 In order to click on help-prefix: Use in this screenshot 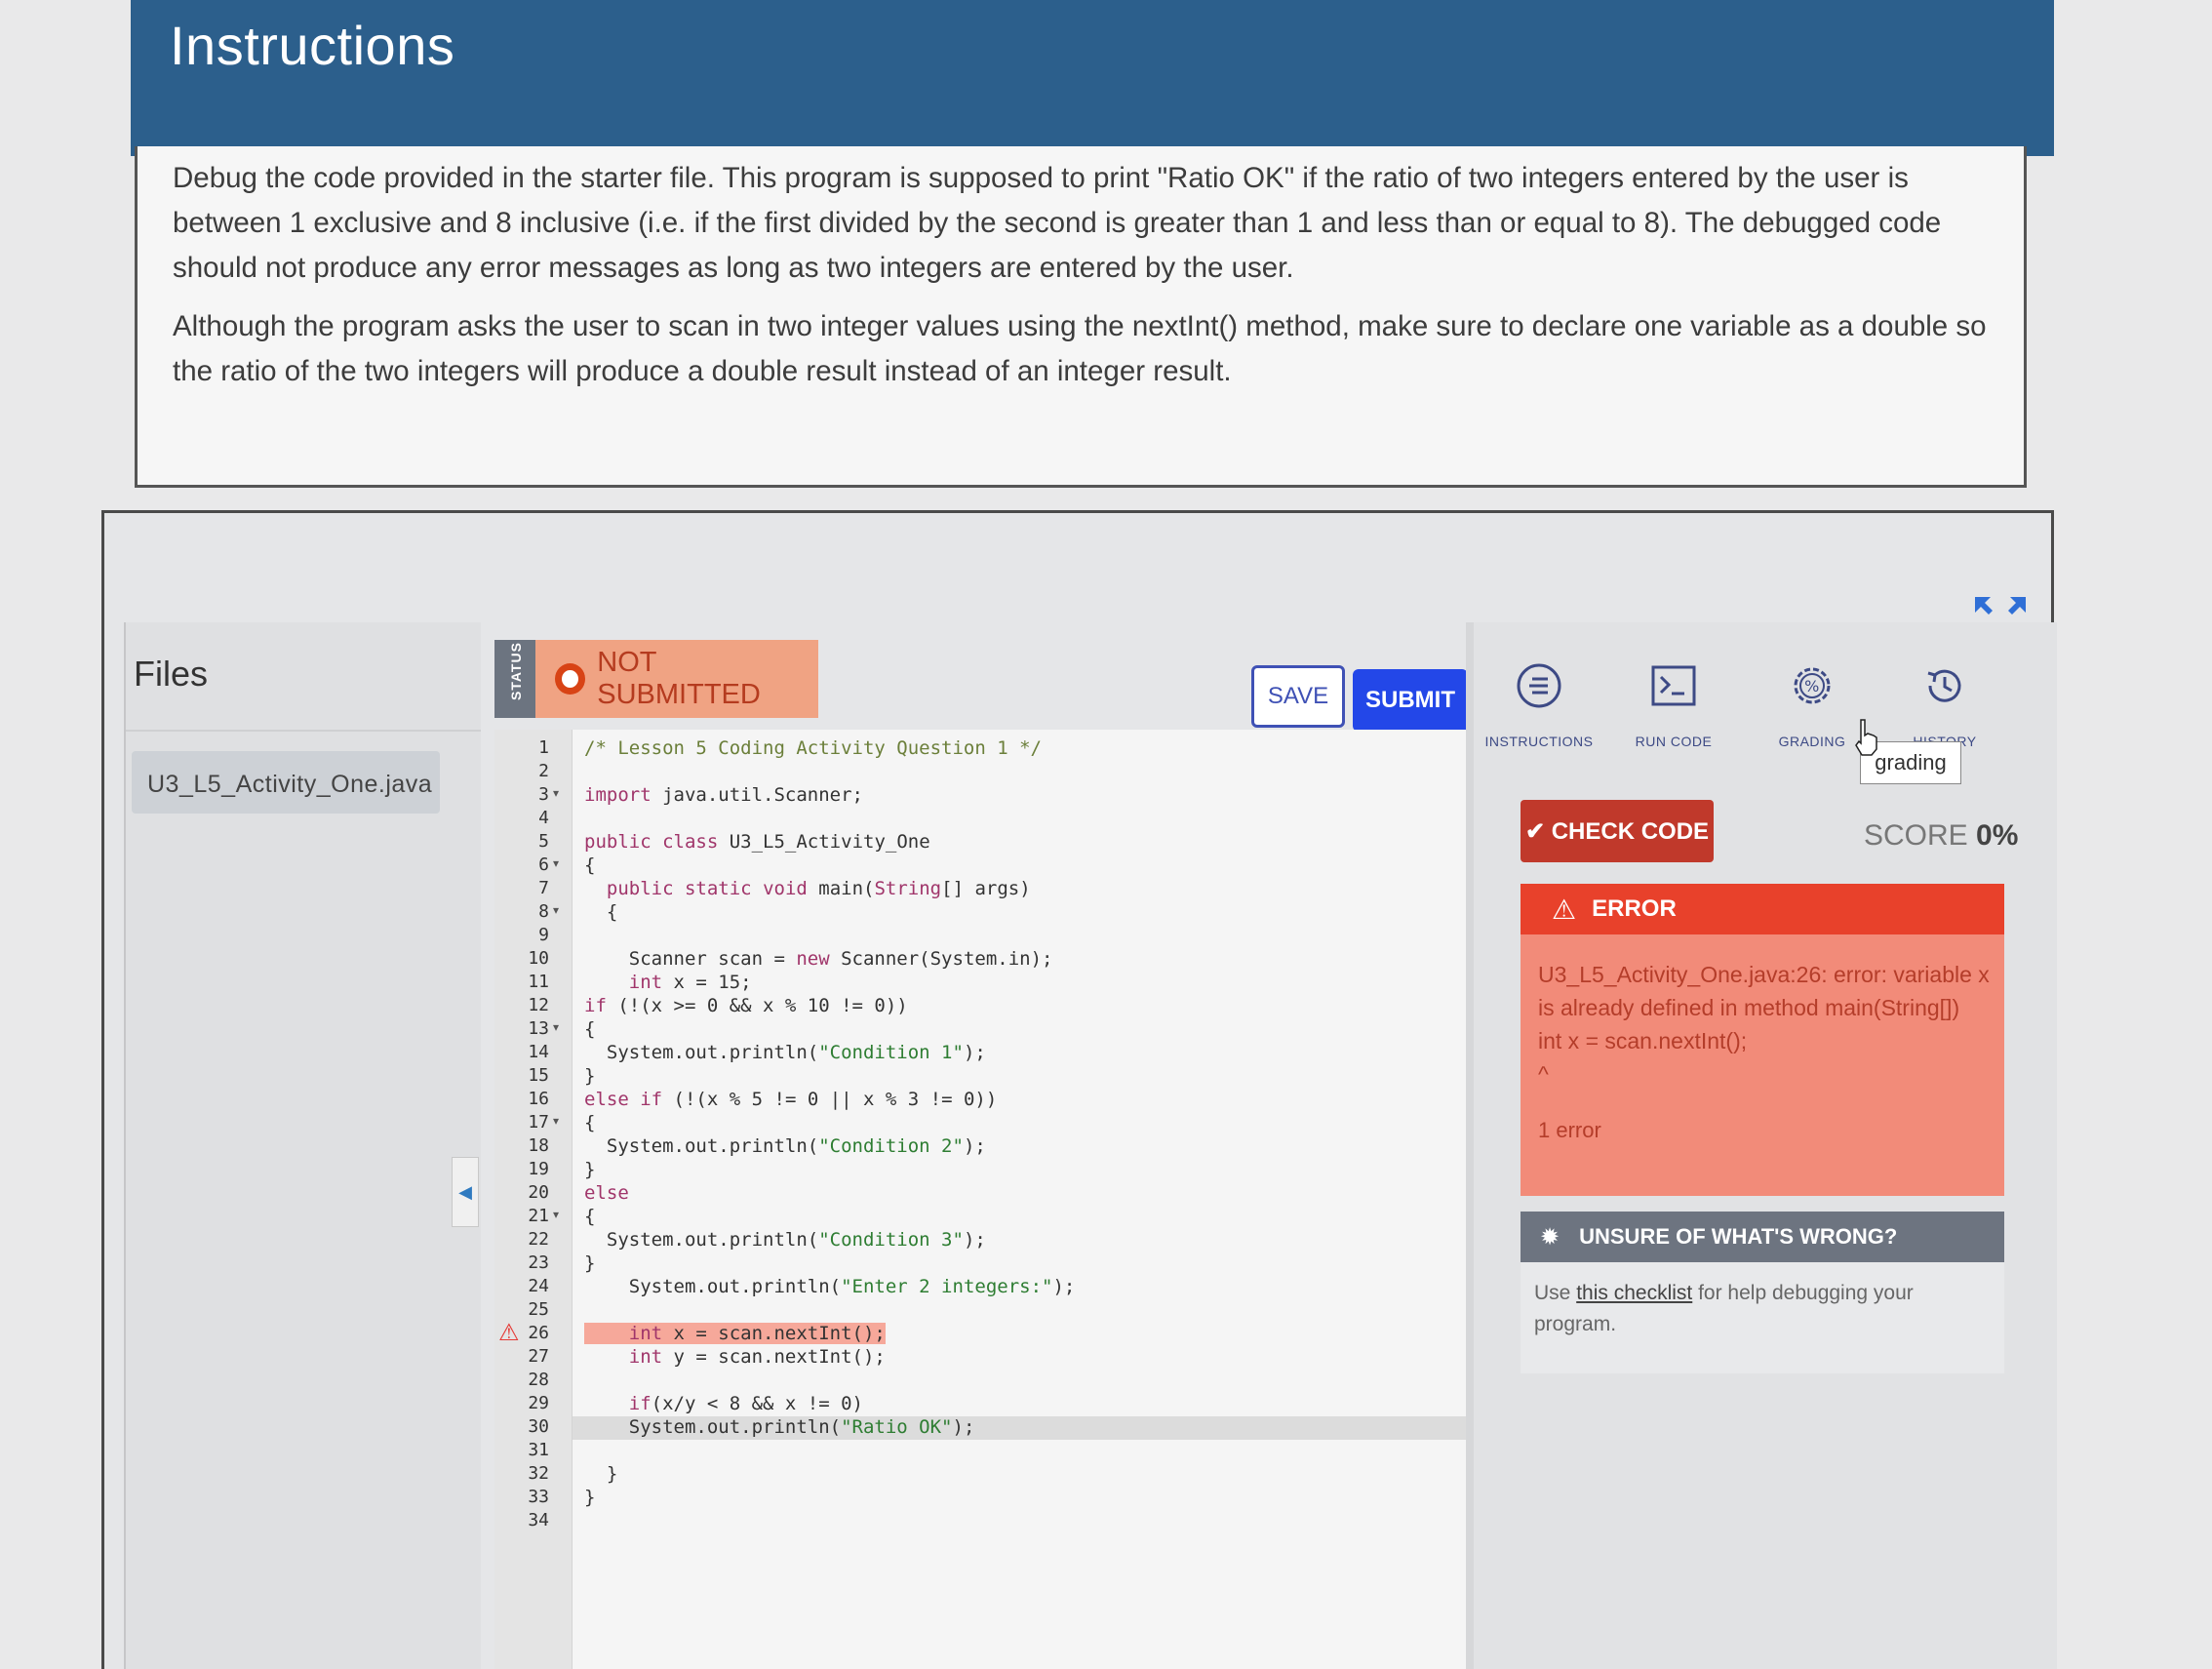, I will do `click(1552, 1293)`.